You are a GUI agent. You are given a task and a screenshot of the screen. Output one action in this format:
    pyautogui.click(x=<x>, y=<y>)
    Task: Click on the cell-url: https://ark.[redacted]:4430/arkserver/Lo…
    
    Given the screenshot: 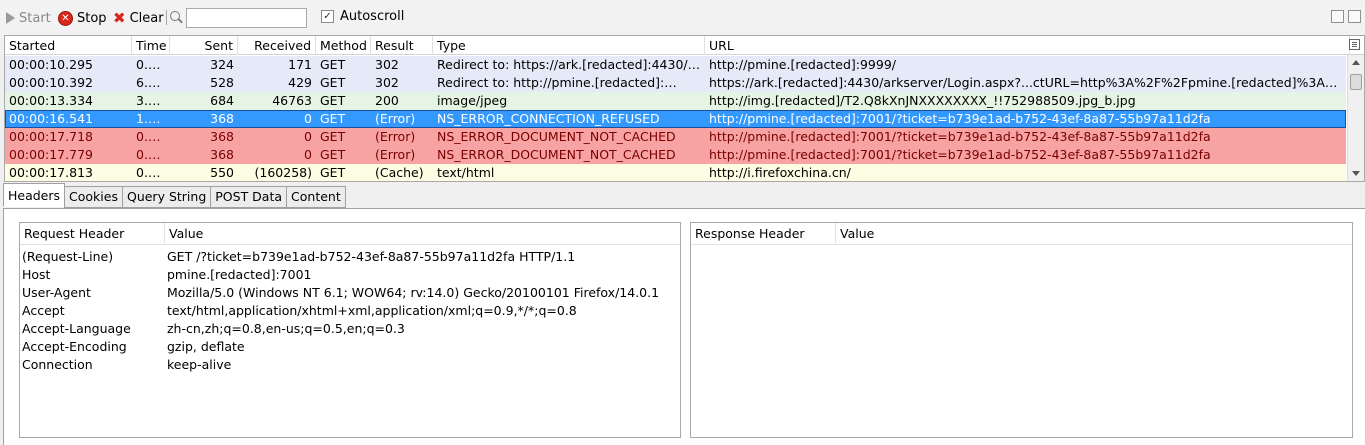 What is the action you would take?
    pyautogui.click(x=1027, y=82)
    